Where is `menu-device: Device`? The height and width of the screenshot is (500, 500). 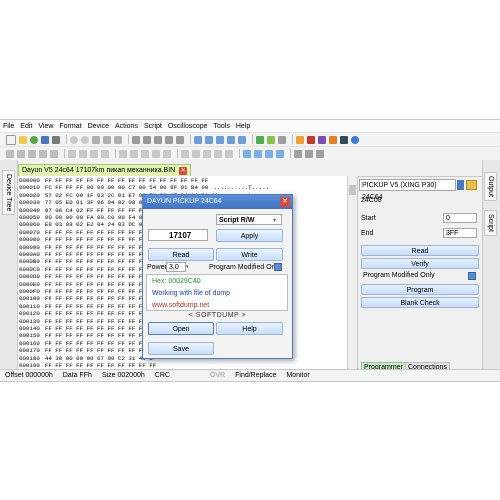 menu-device: Device is located at coordinates (98, 126).